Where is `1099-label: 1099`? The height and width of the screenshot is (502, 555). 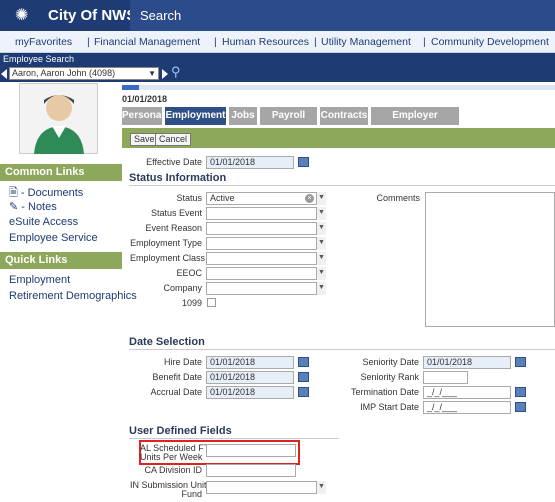 1099-label: 1099 is located at coordinates (191, 303).